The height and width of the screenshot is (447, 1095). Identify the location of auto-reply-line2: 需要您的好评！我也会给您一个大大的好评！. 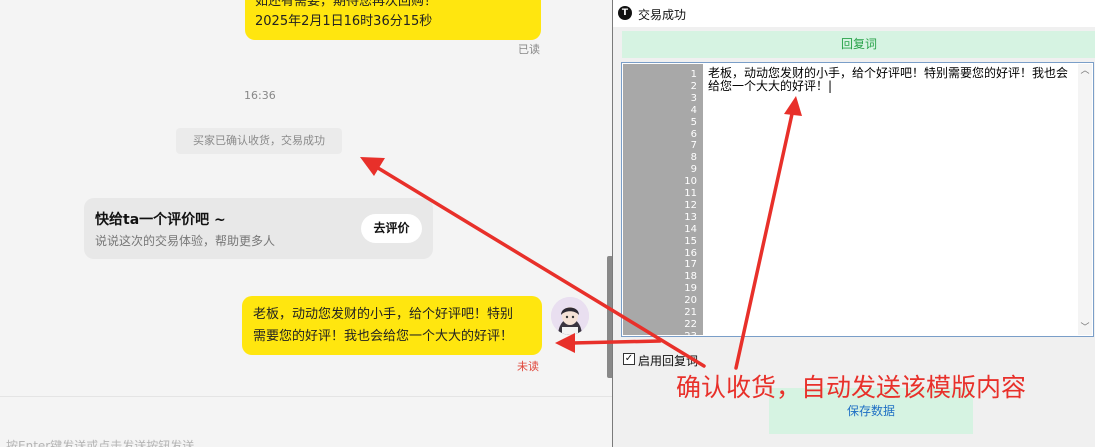
(383, 336).